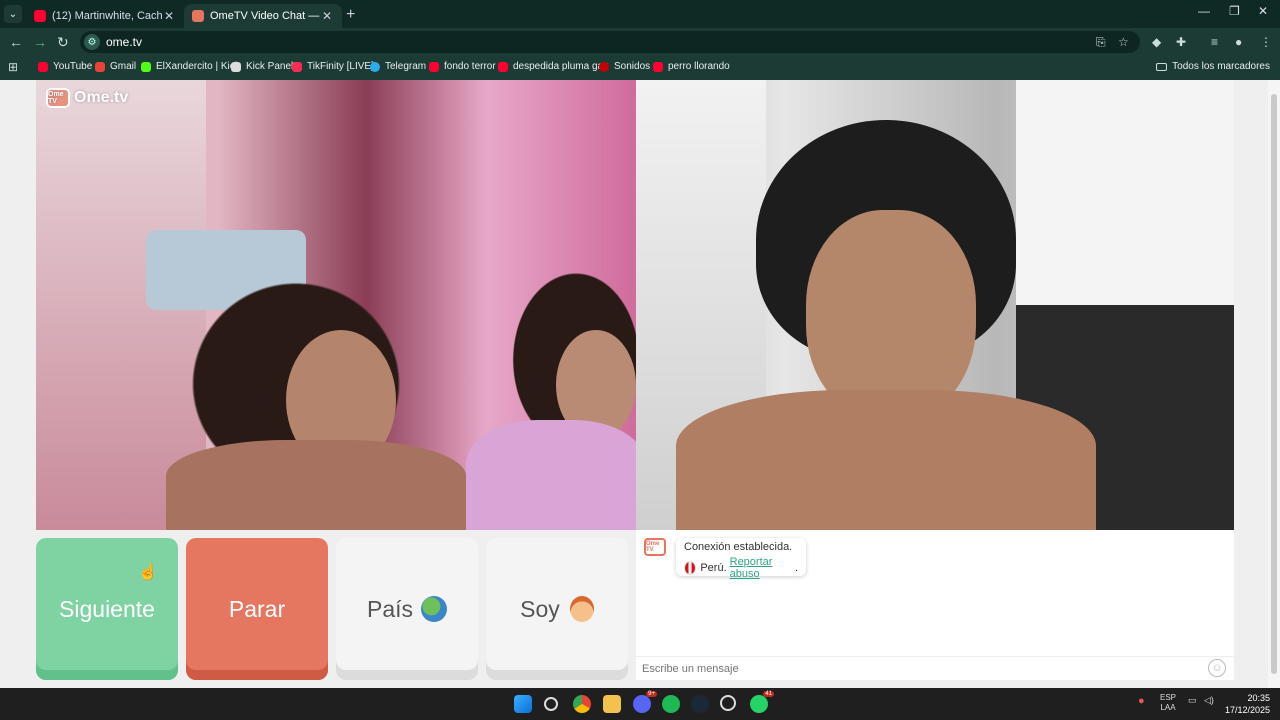 This screenshot has height=720, width=1280. I want to click on connection-text: Conexión establecida., so click(738, 547).